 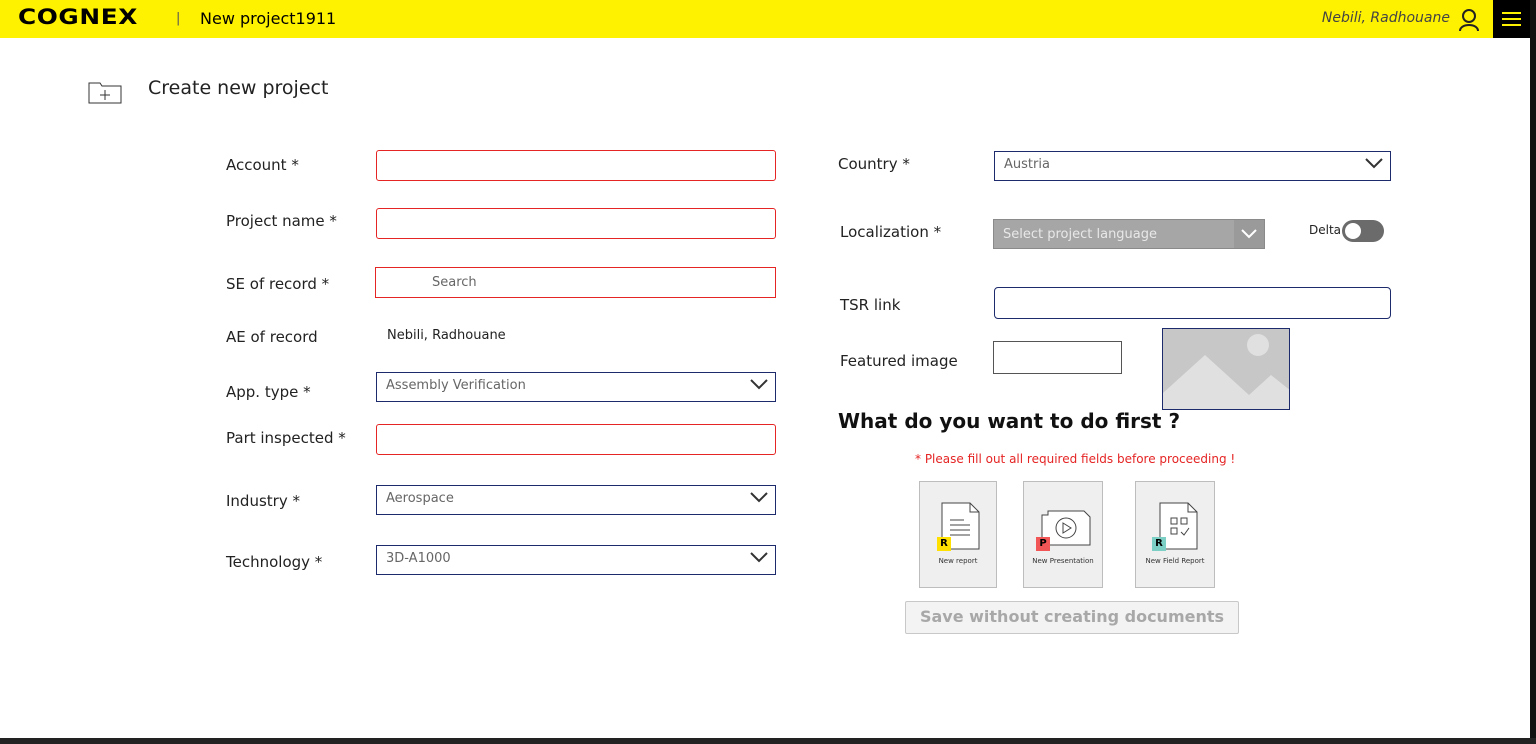 What do you see at coordinates (78, 17) in the screenshot?
I see `cognex-logo: COGNEX` at bounding box center [78, 17].